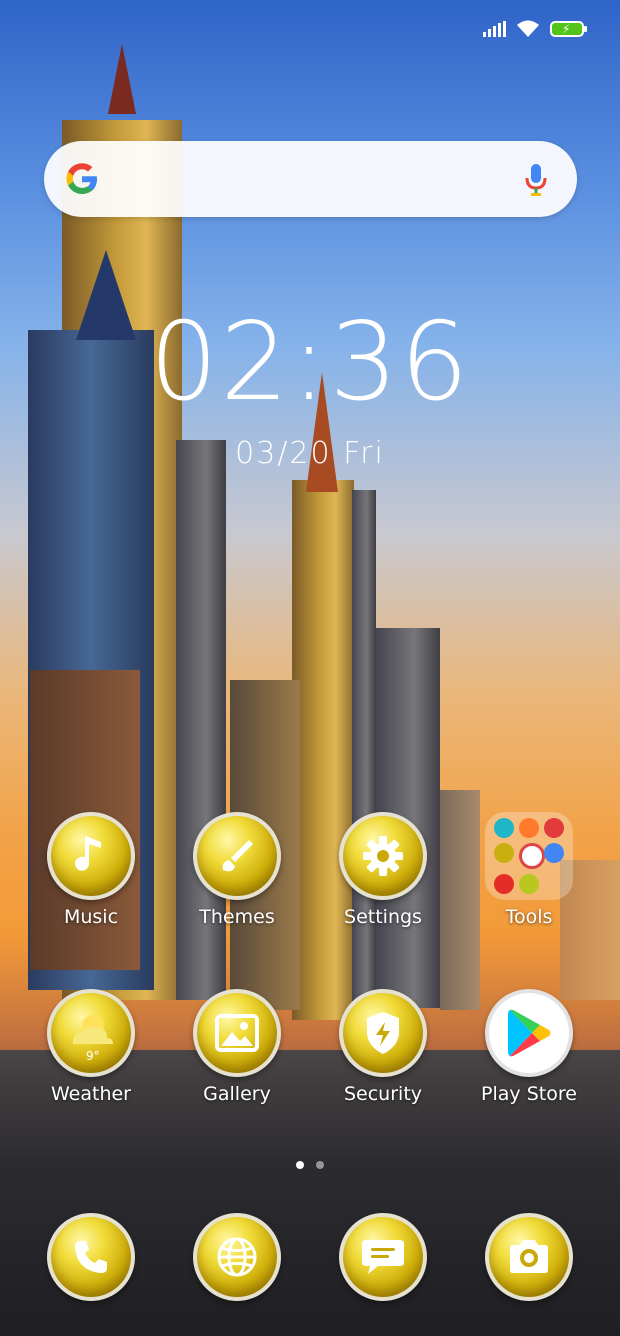  What do you see at coordinates (383, 856) in the screenshot?
I see `gear-icon` at bounding box center [383, 856].